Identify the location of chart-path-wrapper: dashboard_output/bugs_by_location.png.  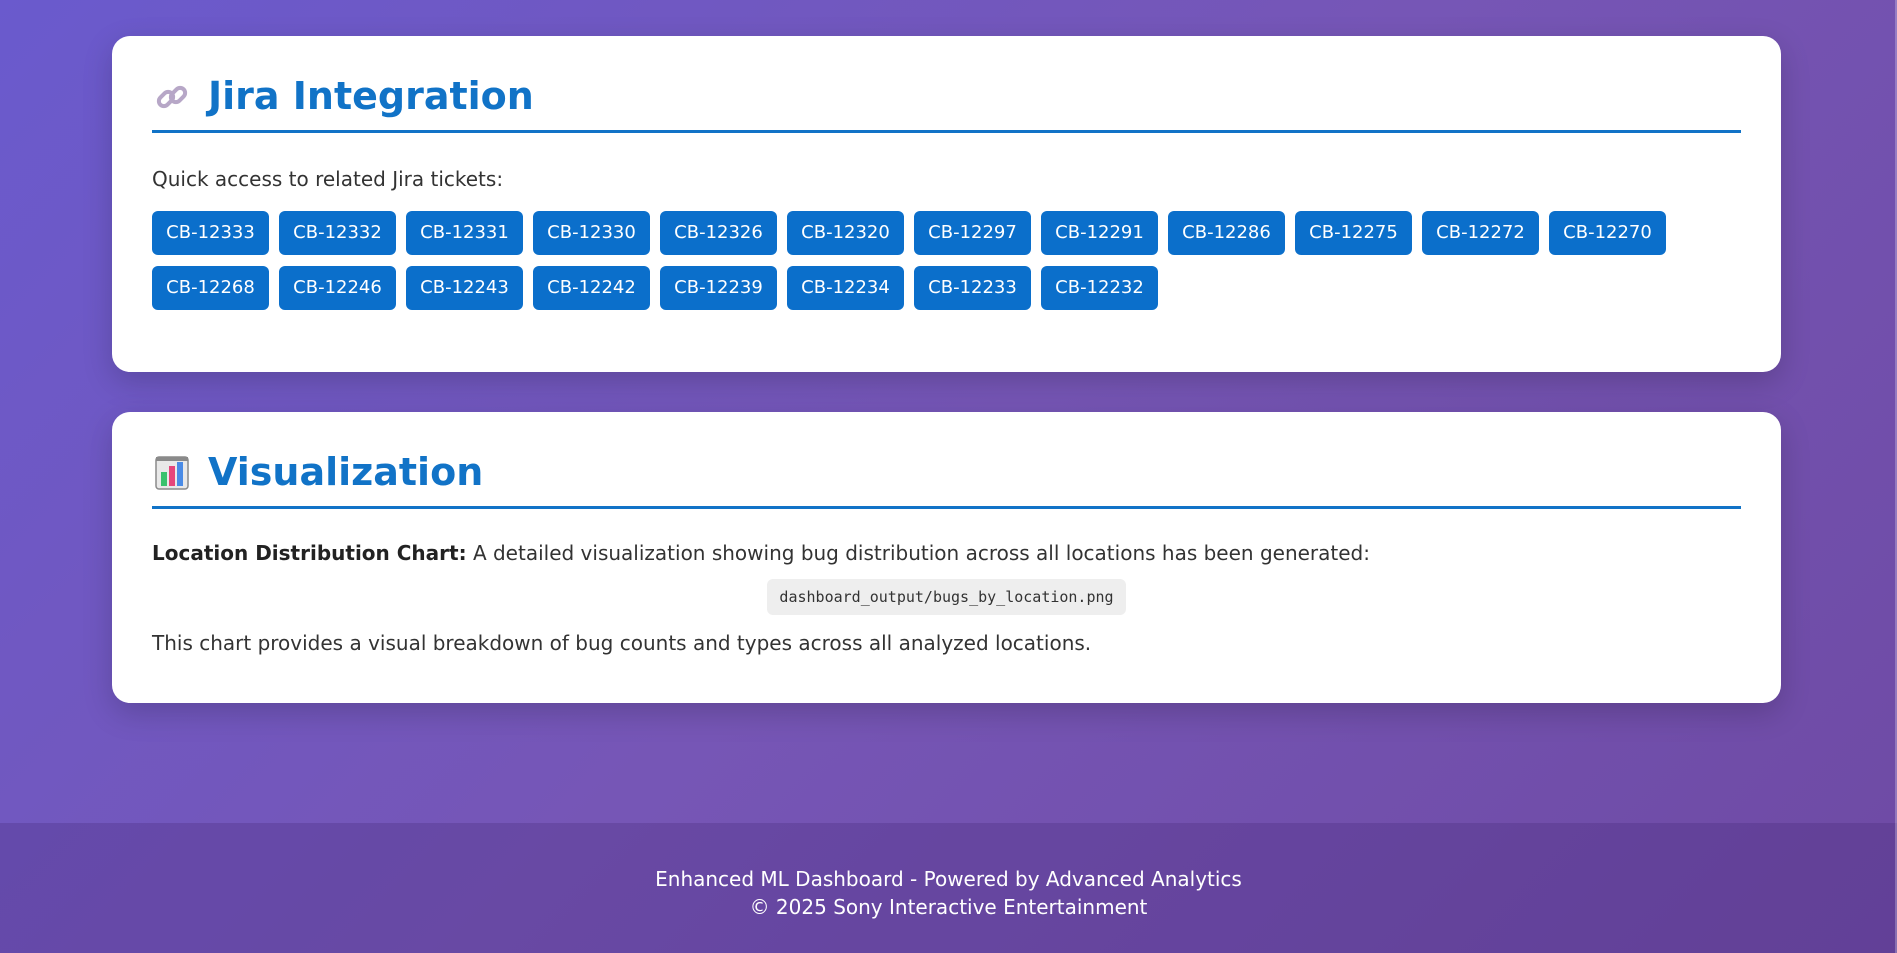
(946, 596).